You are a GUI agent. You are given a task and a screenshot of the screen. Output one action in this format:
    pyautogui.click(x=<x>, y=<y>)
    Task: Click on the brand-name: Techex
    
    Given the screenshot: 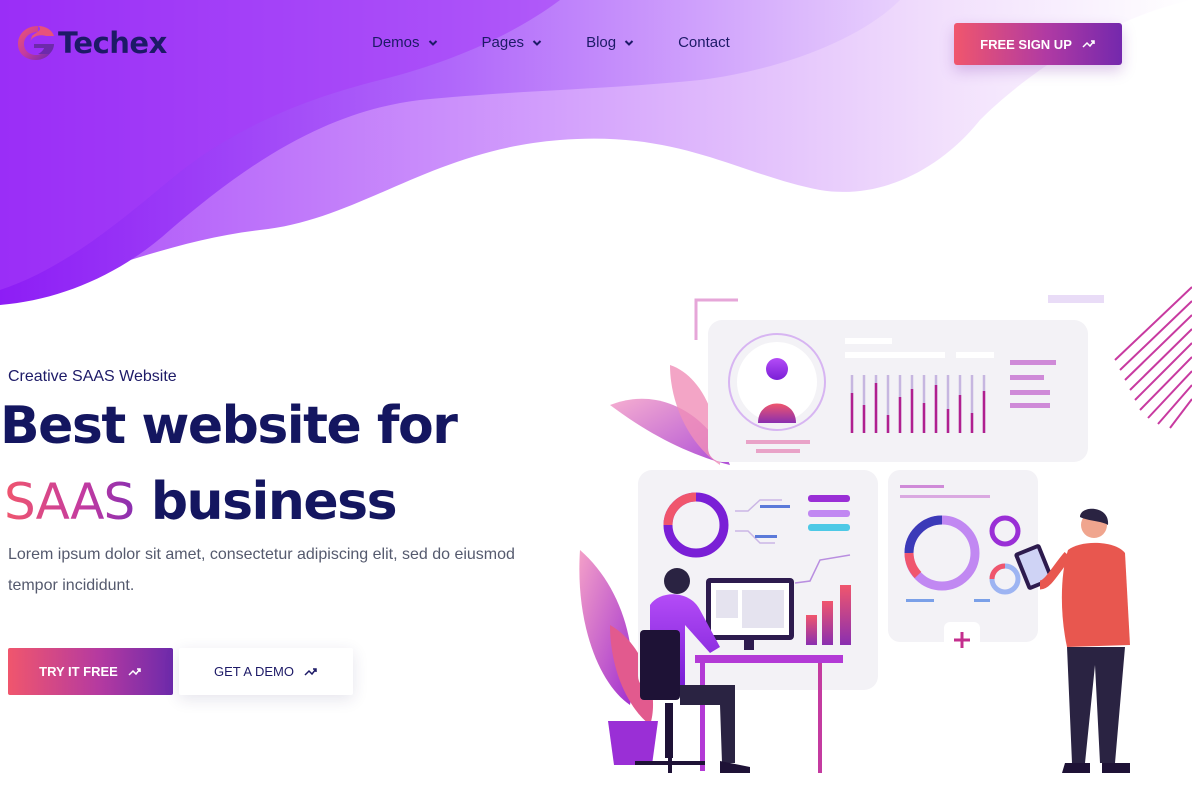 What is the action you would take?
    pyautogui.click(x=112, y=43)
    